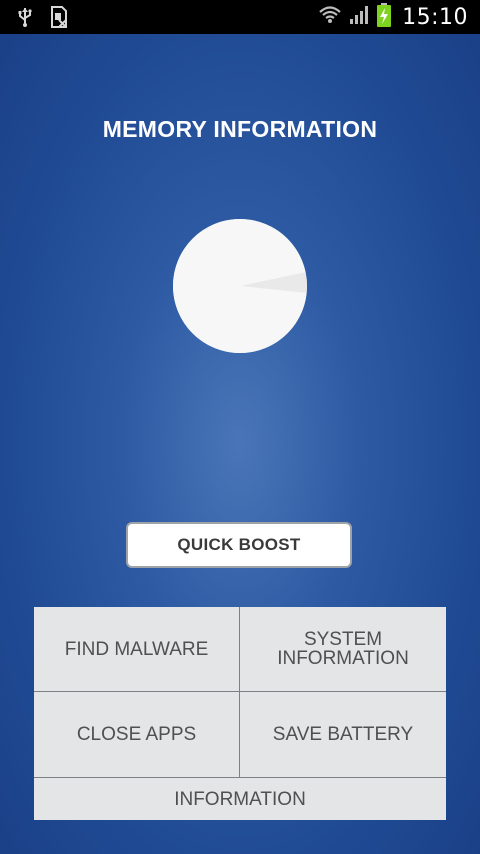 Image resolution: width=480 pixels, height=854 pixels. I want to click on find-malware-label: FIND MALWARE, so click(136, 649).